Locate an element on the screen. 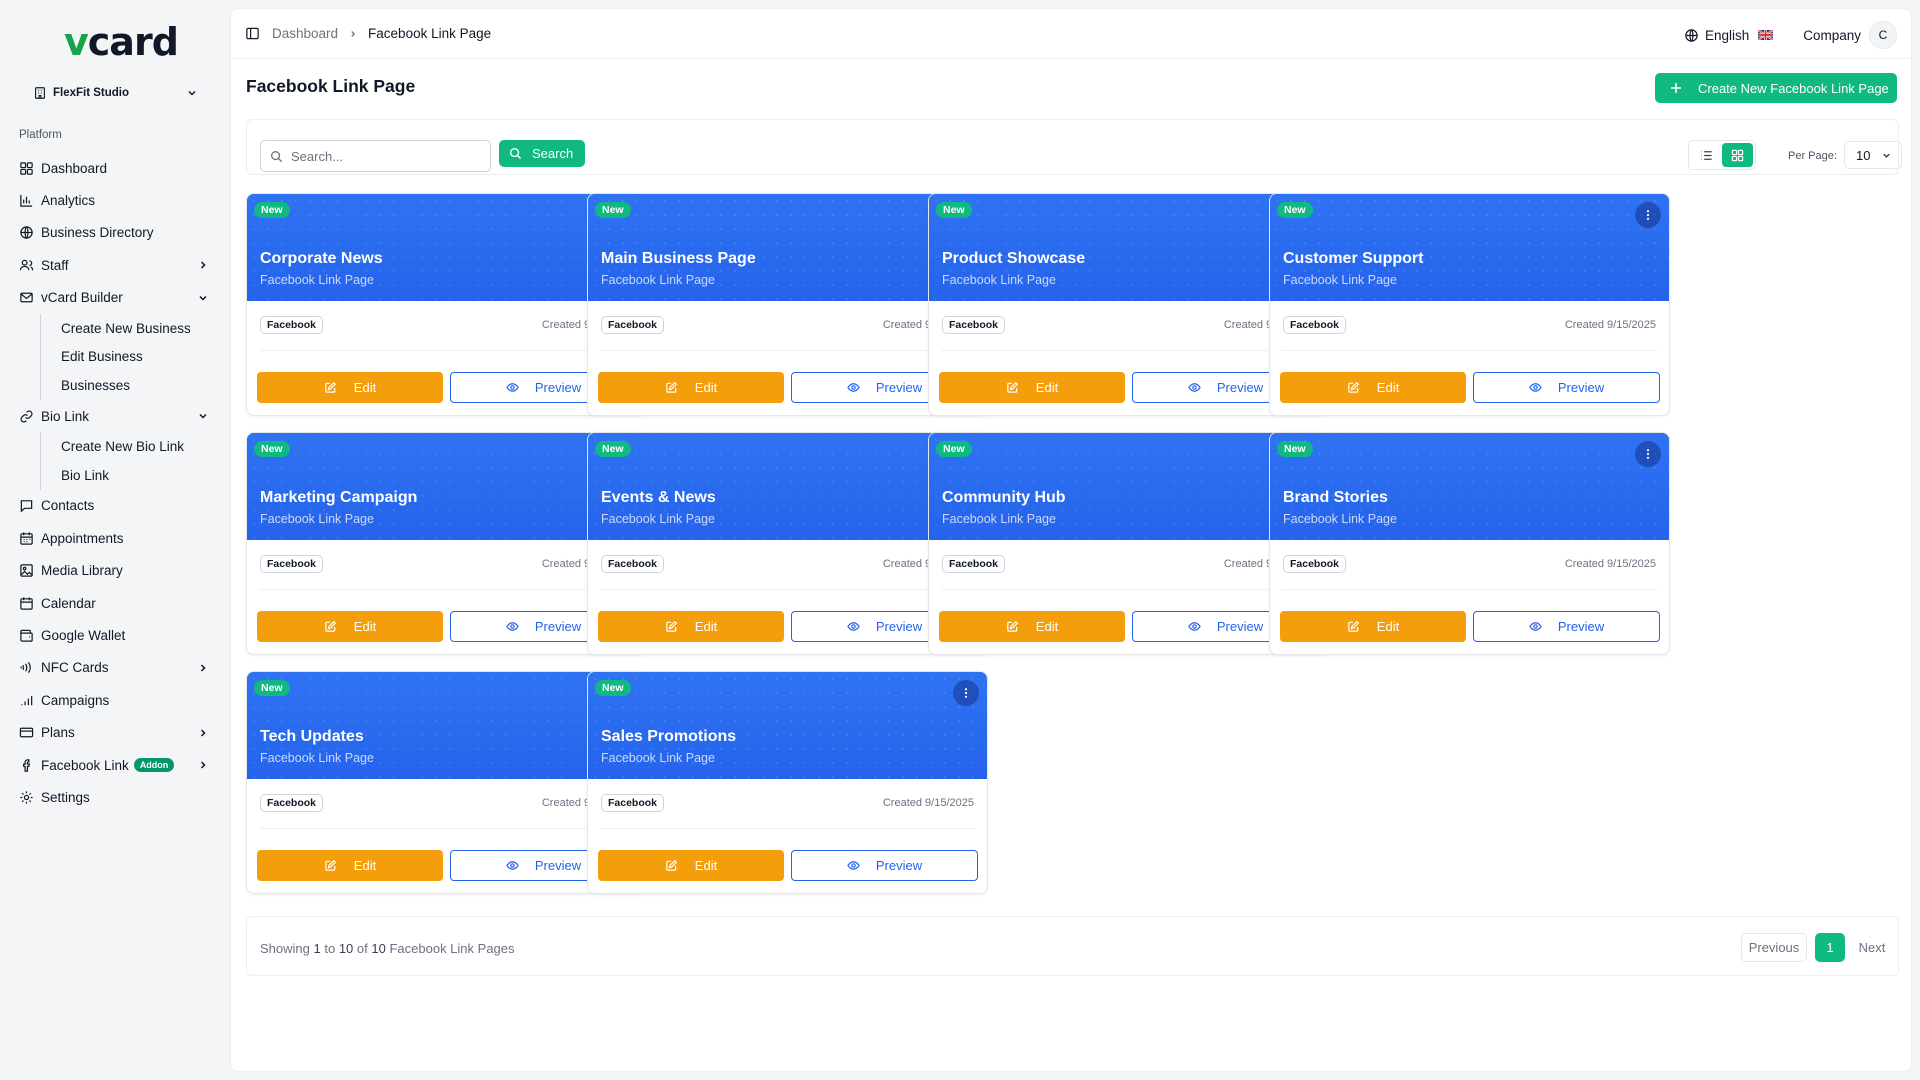  sidebar-item-label: Campaigns is located at coordinates (75, 700).